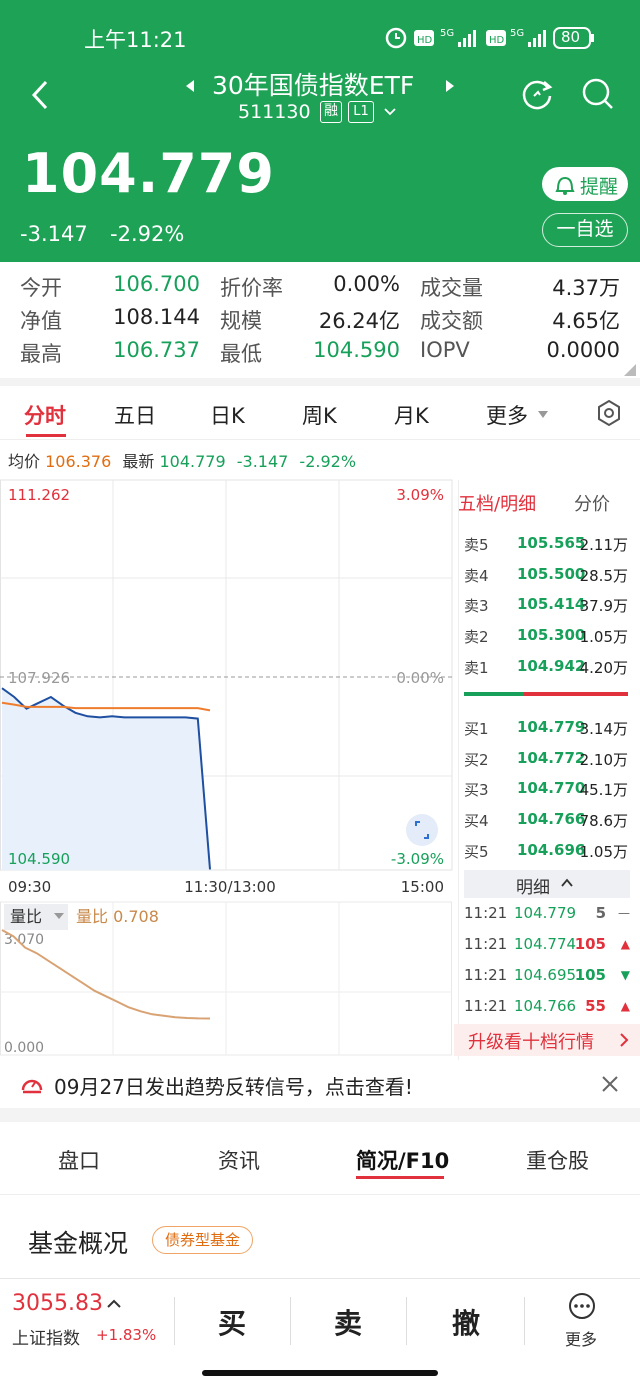 Image resolution: width=640 pixels, height=1386 pixels. I want to click on buy-order-row: 买5 104.696 1.05万, so click(547, 851).